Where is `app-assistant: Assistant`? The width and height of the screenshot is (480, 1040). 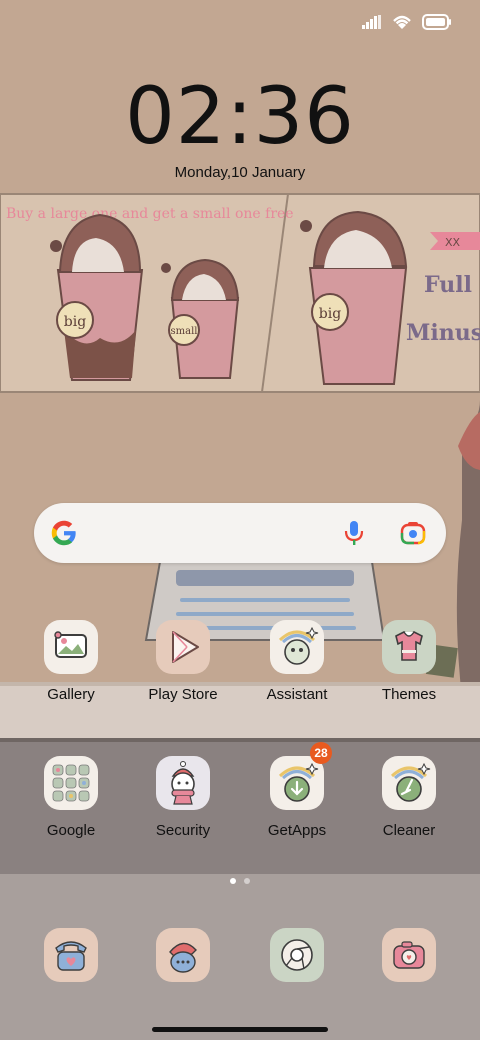
app-assistant: Assistant is located at coordinates (297, 661).